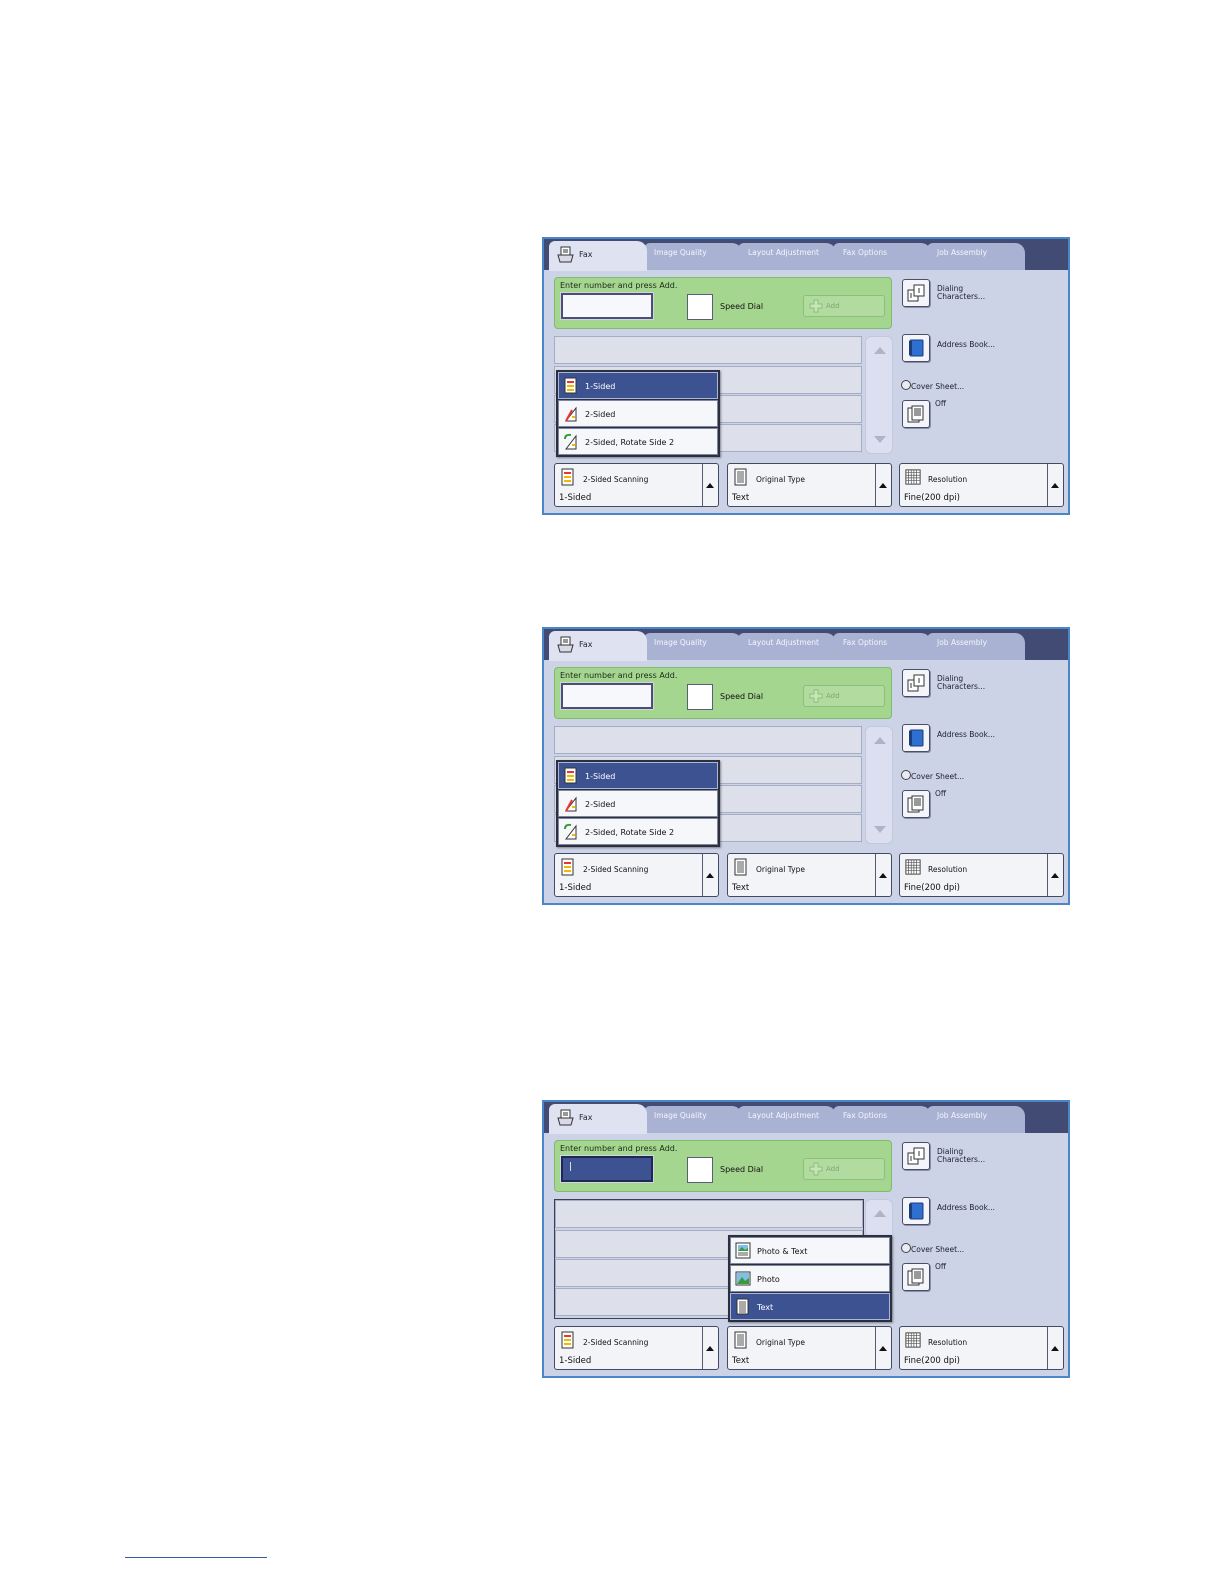 This screenshot has width=1224, height=1584. What do you see at coordinates (565, 644) in the screenshot?
I see `fax-icon` at bounding box center [565, 644].